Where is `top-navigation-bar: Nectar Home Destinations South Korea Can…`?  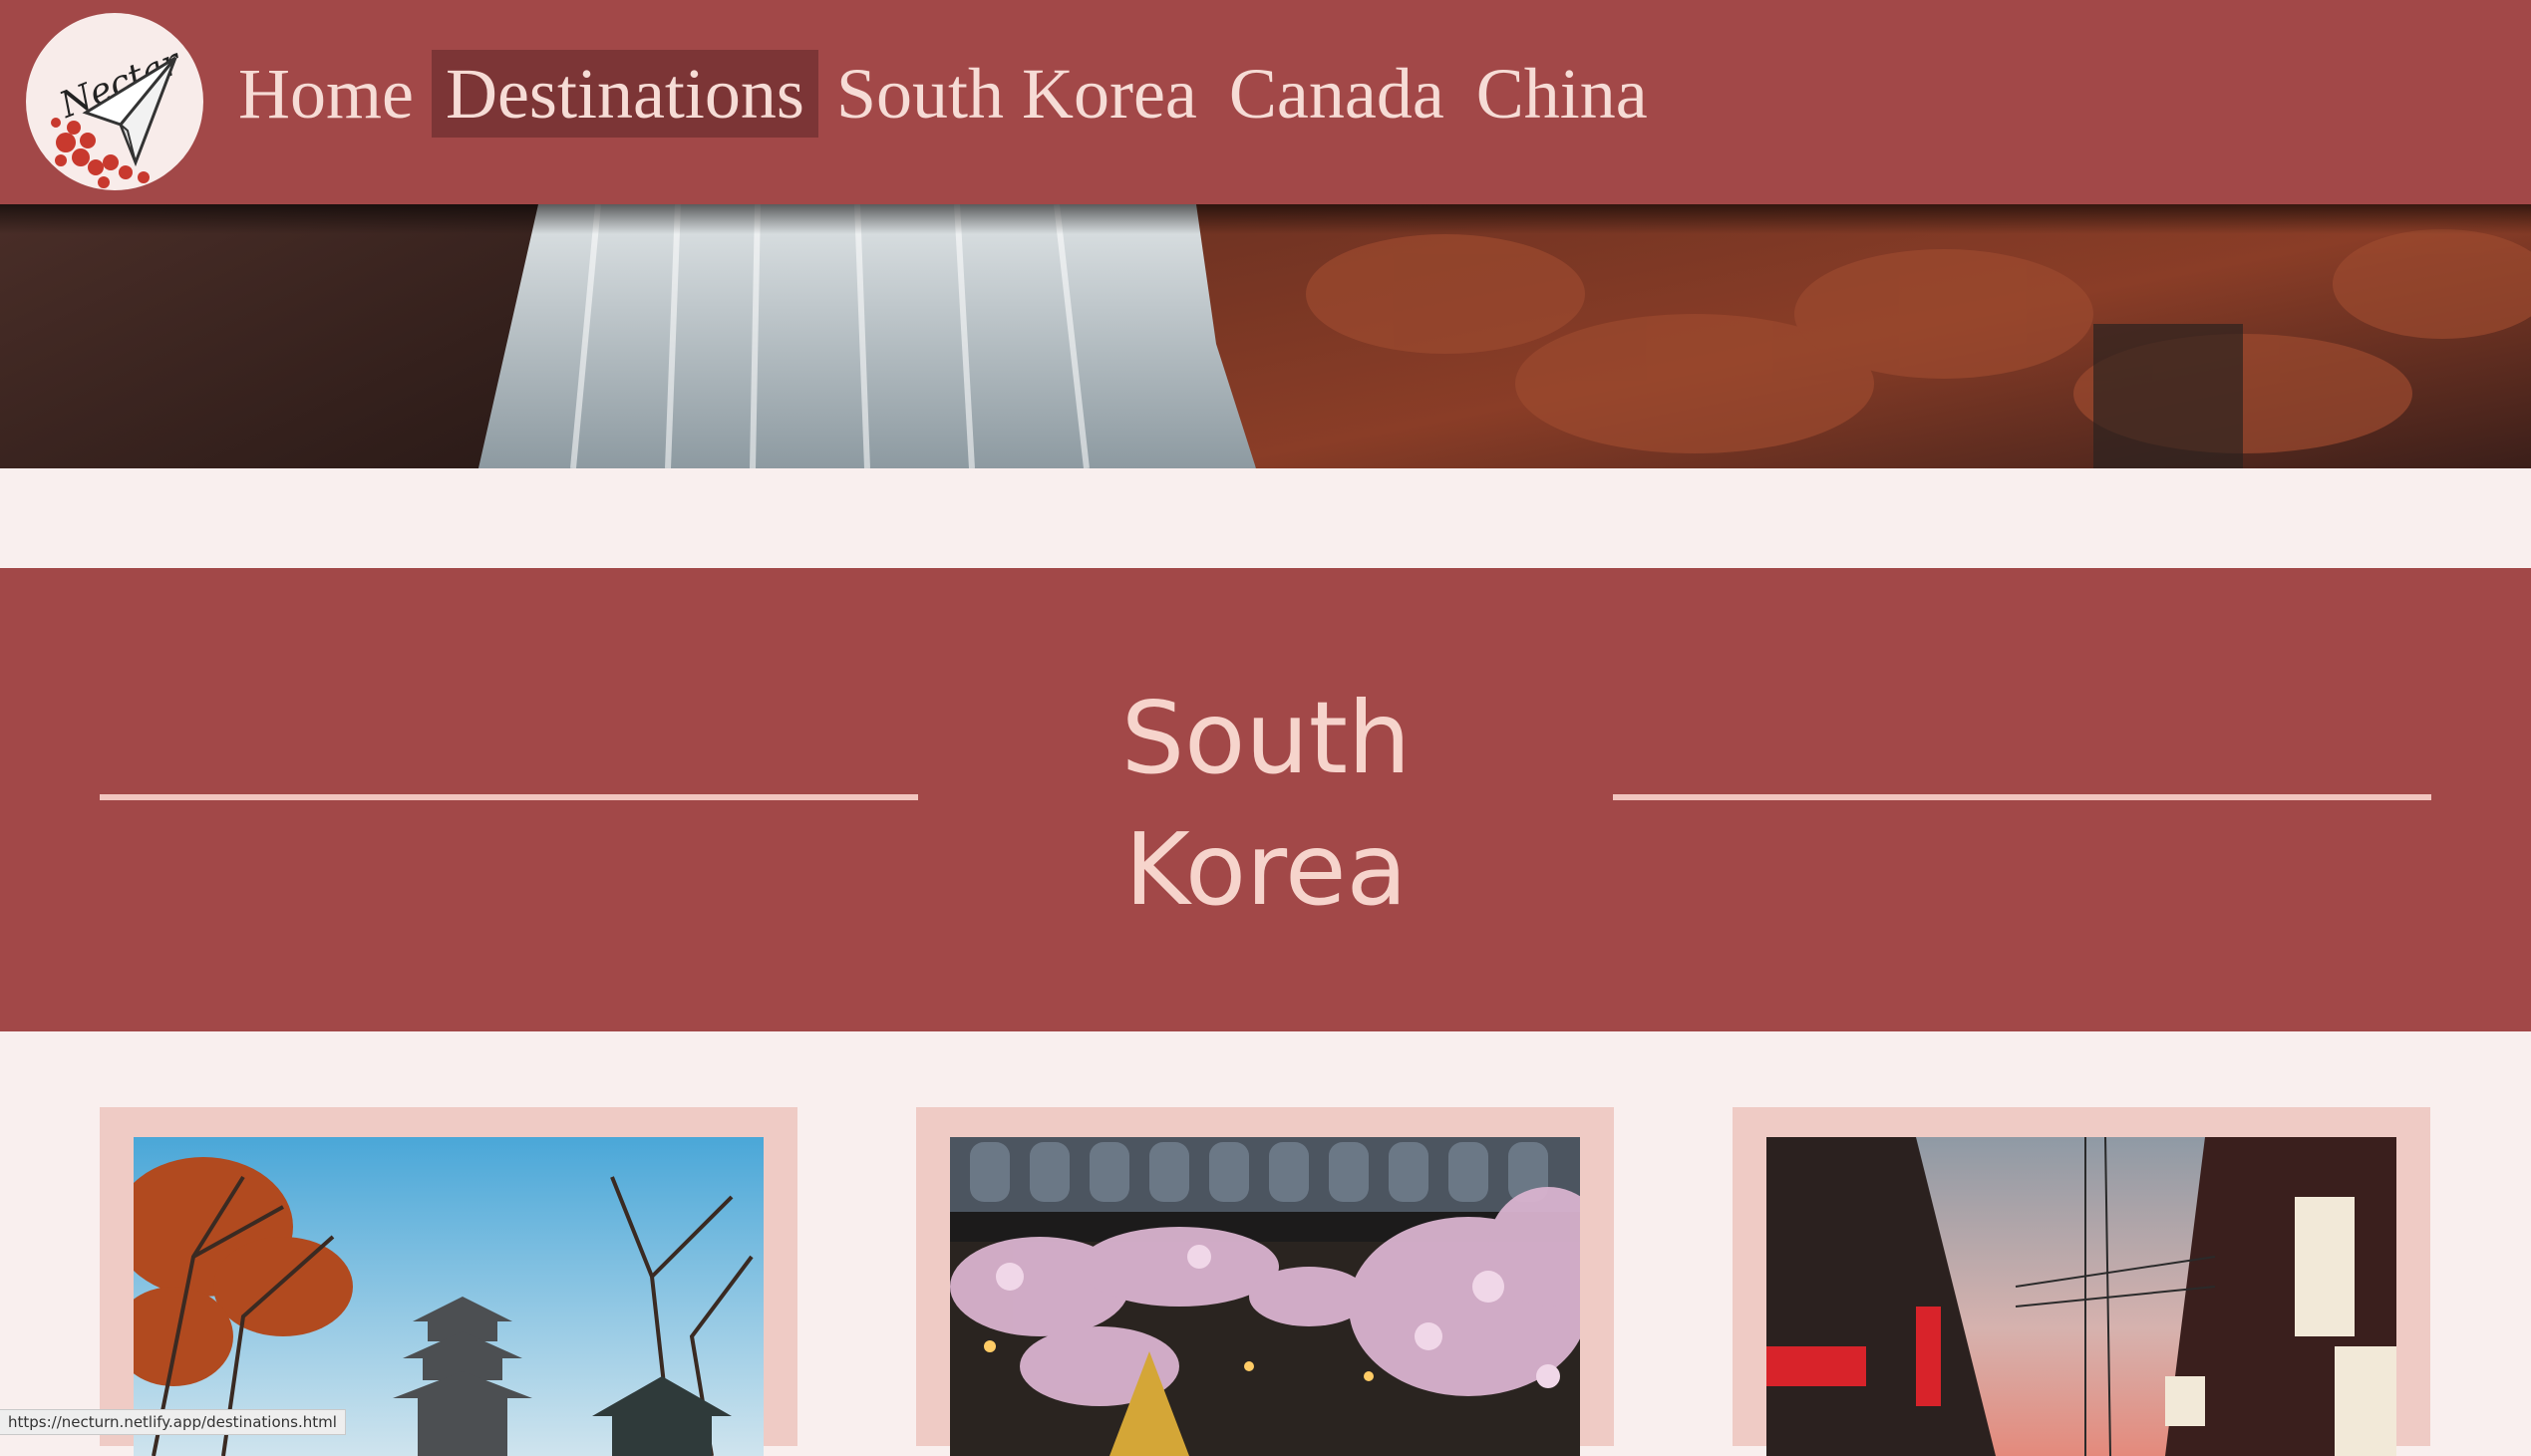 top-navigation-bar: Nectar Home Destinations South Korea Can… is located at coordinates (1265, 102).